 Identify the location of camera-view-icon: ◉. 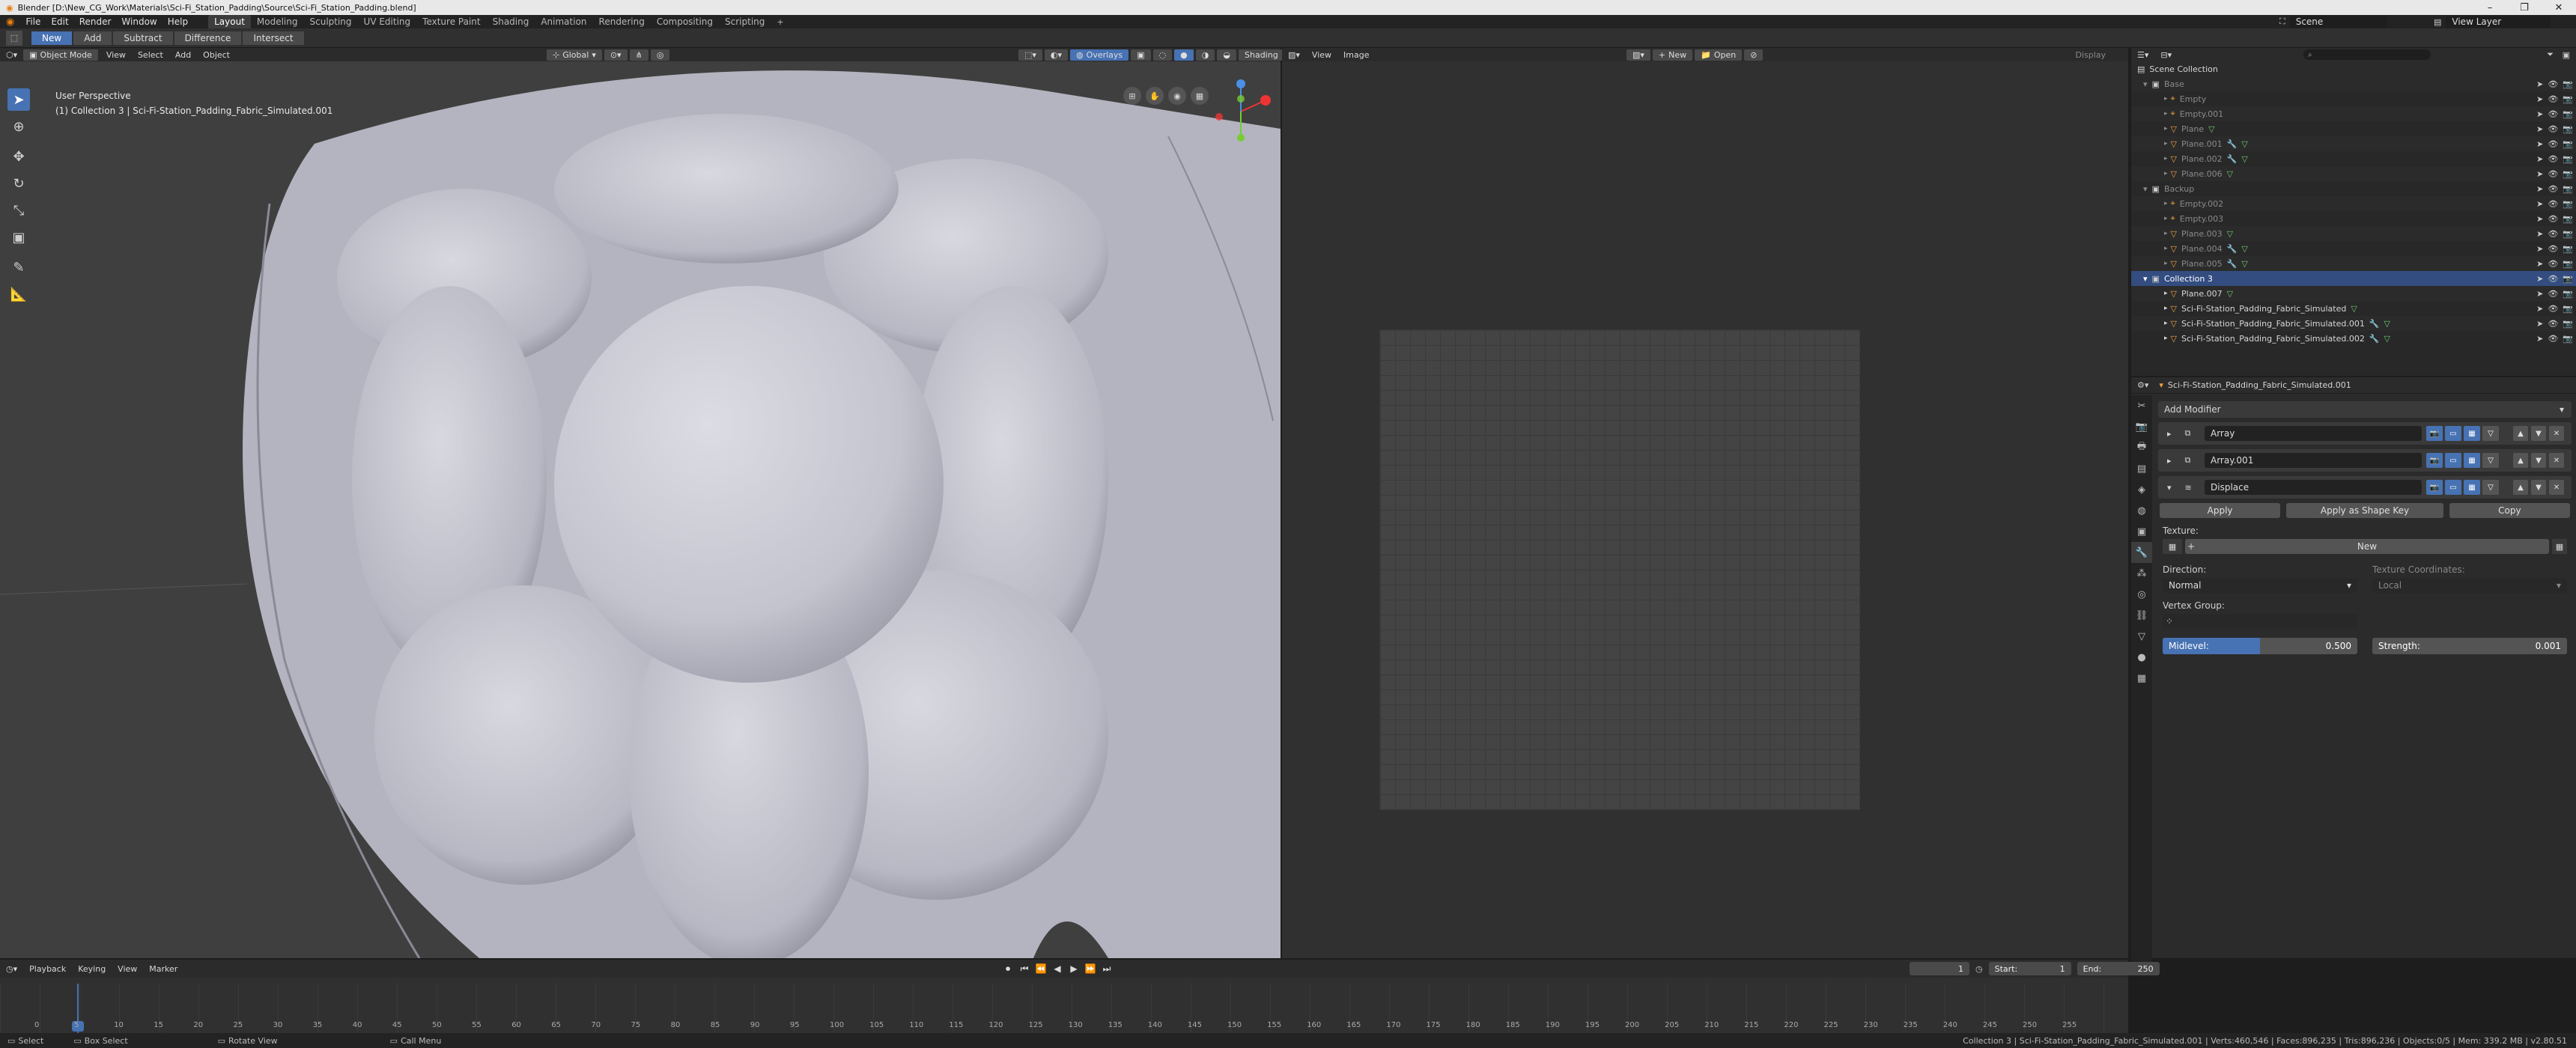
(1177, 96).